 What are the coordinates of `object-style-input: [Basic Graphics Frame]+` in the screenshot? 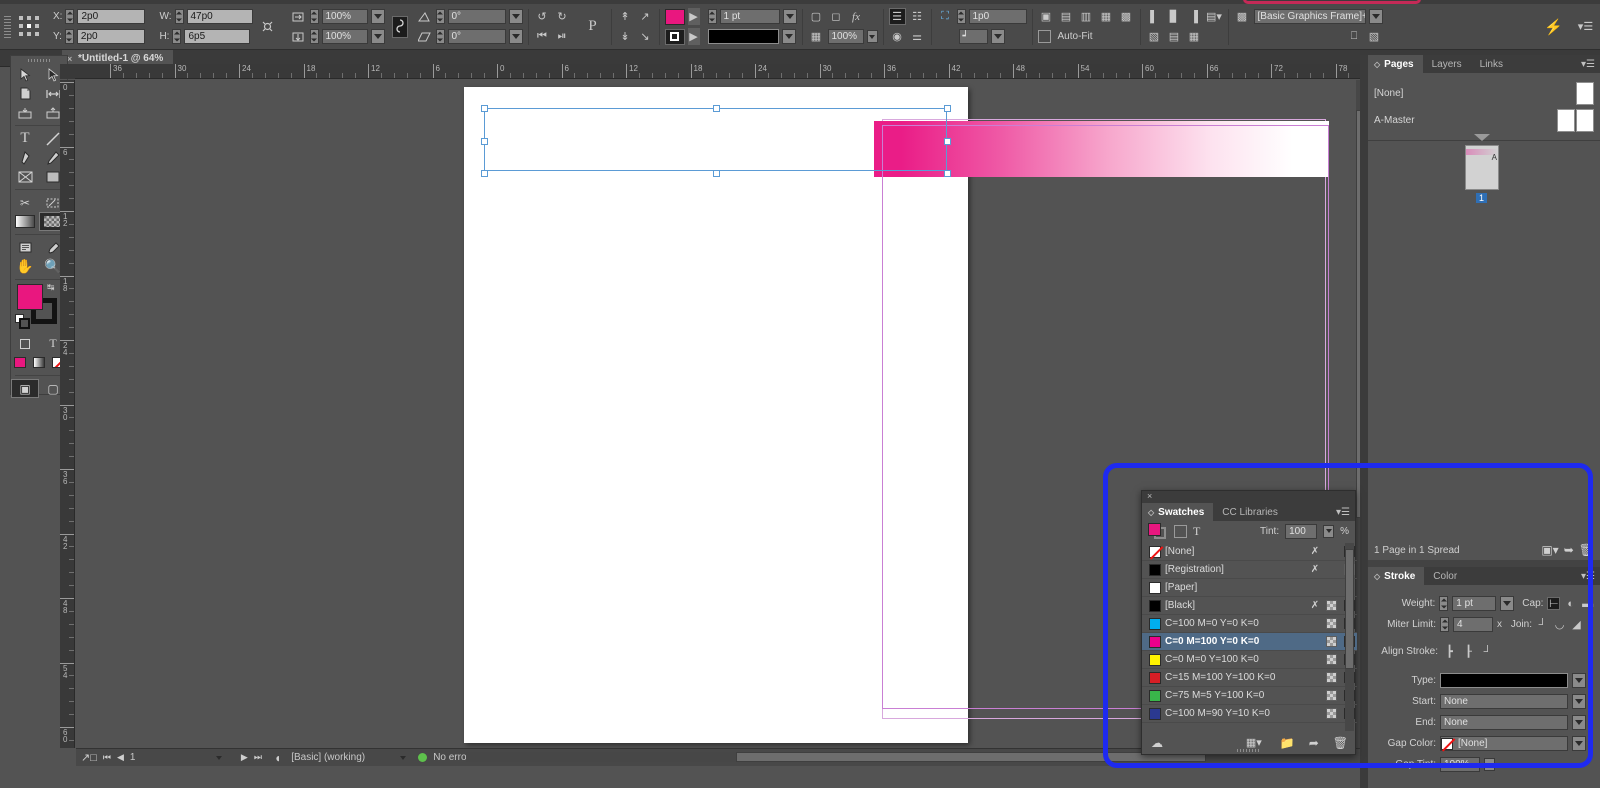 It's located at (1309, 16).